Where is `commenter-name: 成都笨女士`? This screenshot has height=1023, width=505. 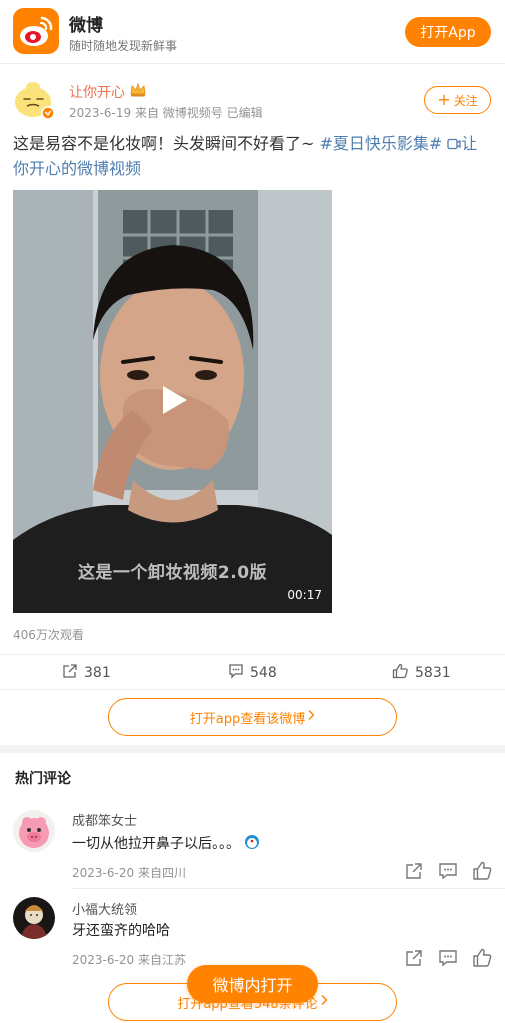 commenter-name: 成都笨女士 is located at coordinates (104, 819).